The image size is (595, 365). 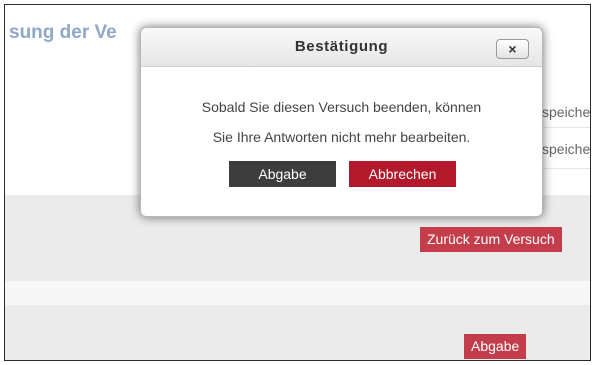 I want to click on page-title: sung der Ve, so click(x=63, y=32).